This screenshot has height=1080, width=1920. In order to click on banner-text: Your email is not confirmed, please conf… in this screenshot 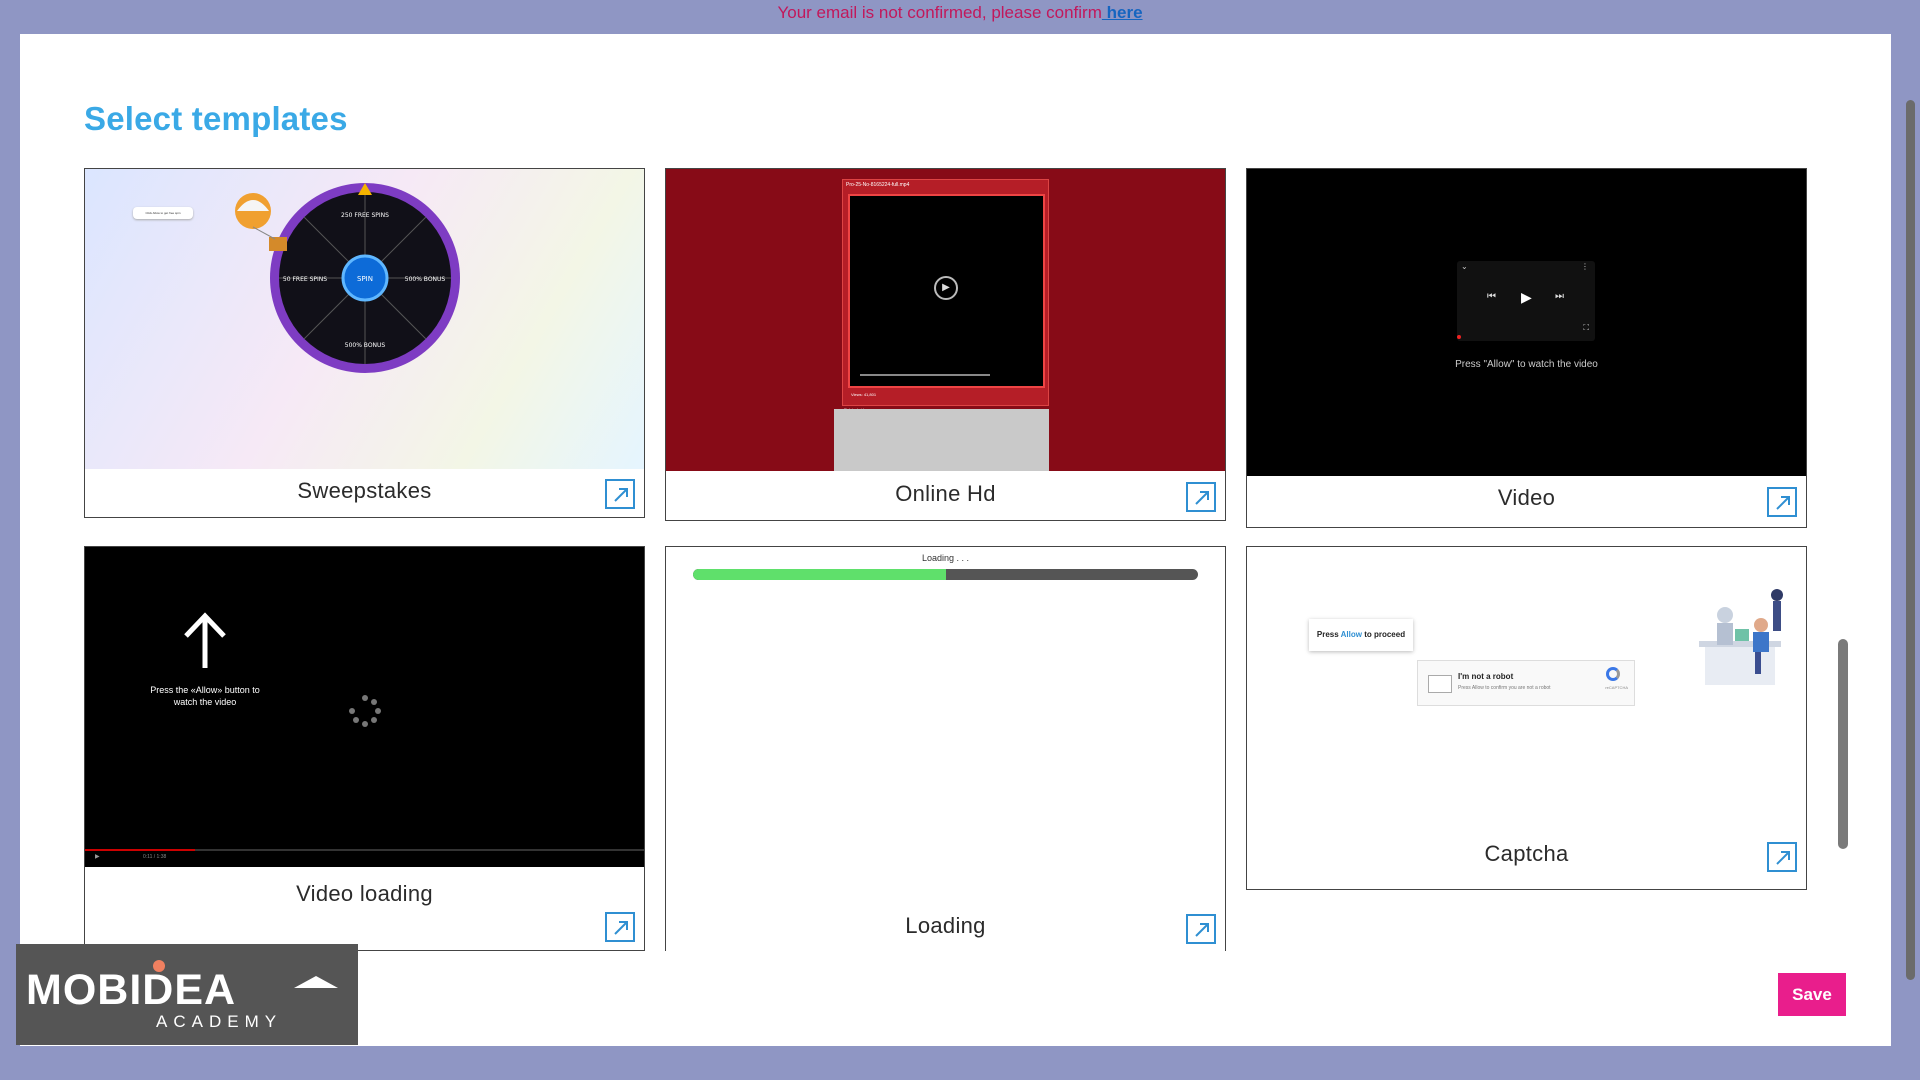, I will do `click(939, 12)`.